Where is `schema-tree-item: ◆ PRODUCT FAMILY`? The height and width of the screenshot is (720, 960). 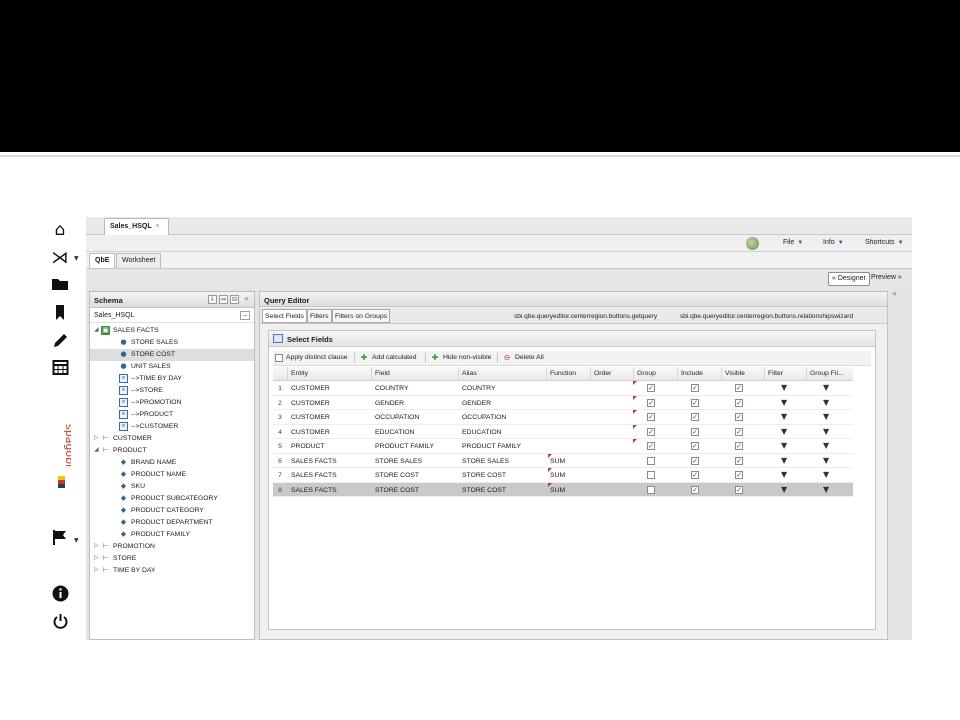 schema-tree-item: ◆ PRODUCT FAMILY is located at coordinates (172, 535).